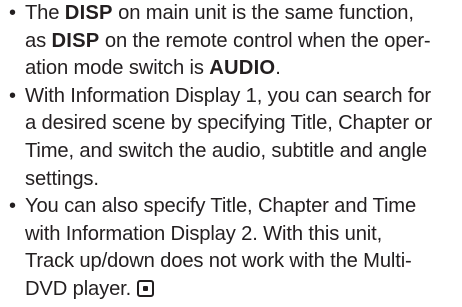 This screenshot has height=307, width=462. I want to click on section-end-square-icon, so click(146, 288).